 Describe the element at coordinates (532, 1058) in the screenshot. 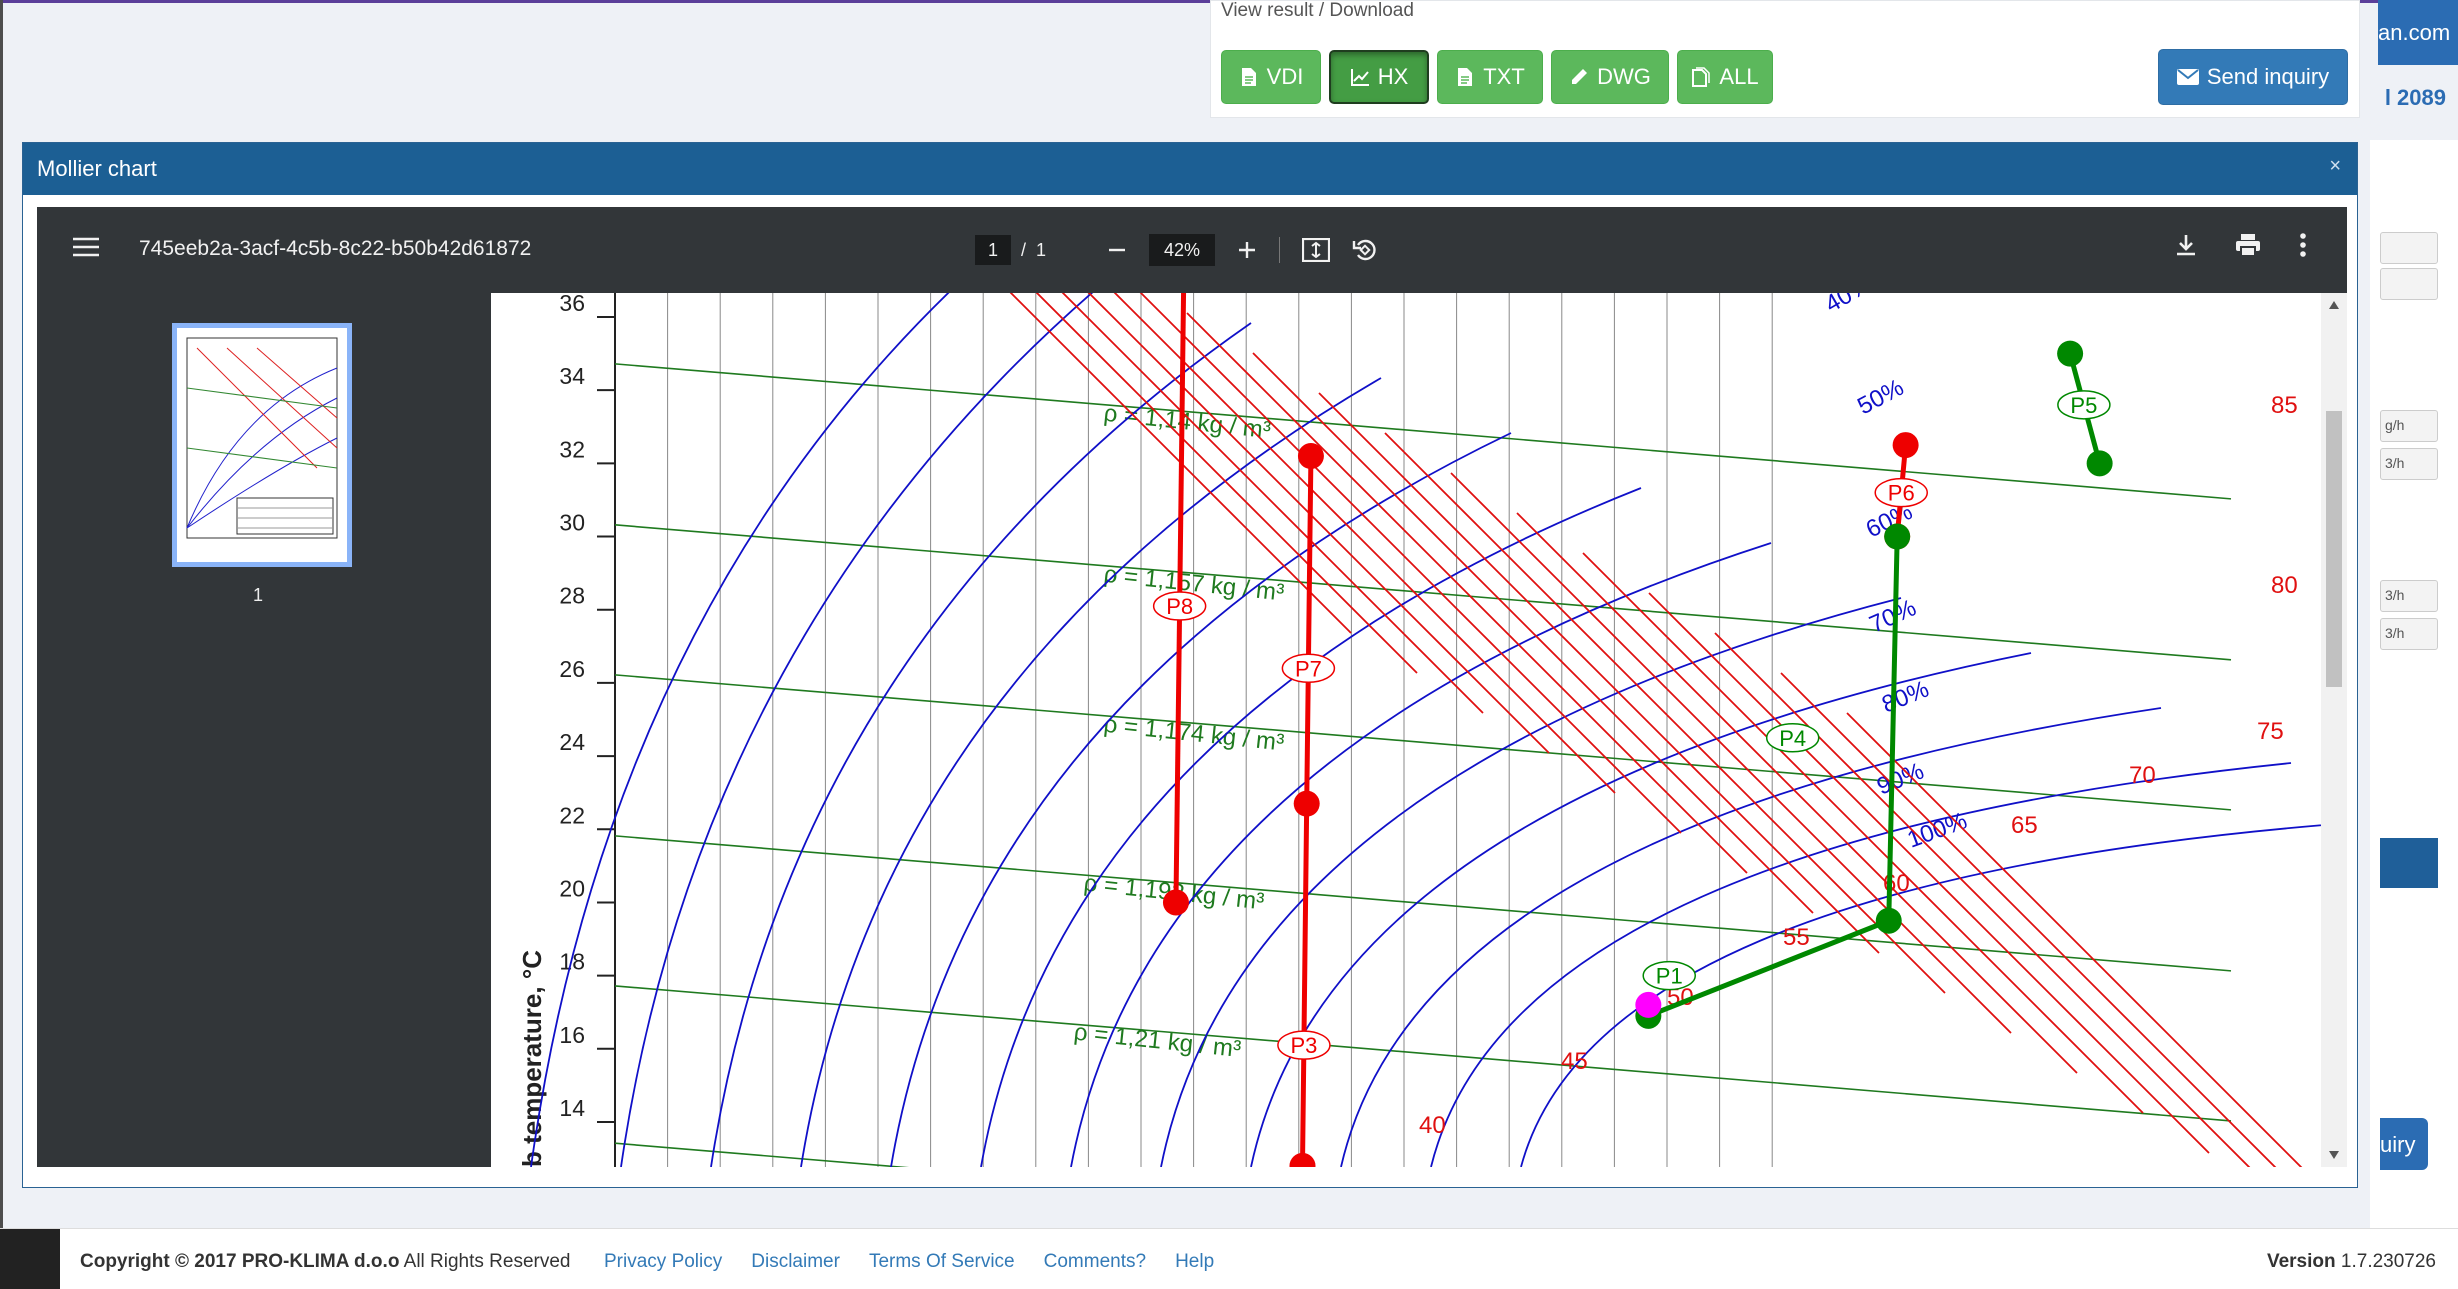

I see `y-axis-label: b temperature, °C` at that location.